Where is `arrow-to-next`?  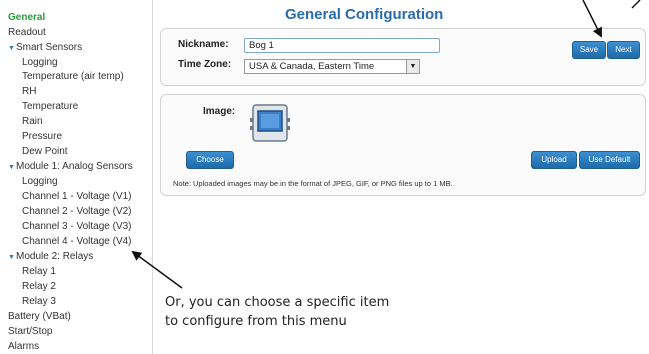
arrow-to-next is located at coordinates (636, 4).